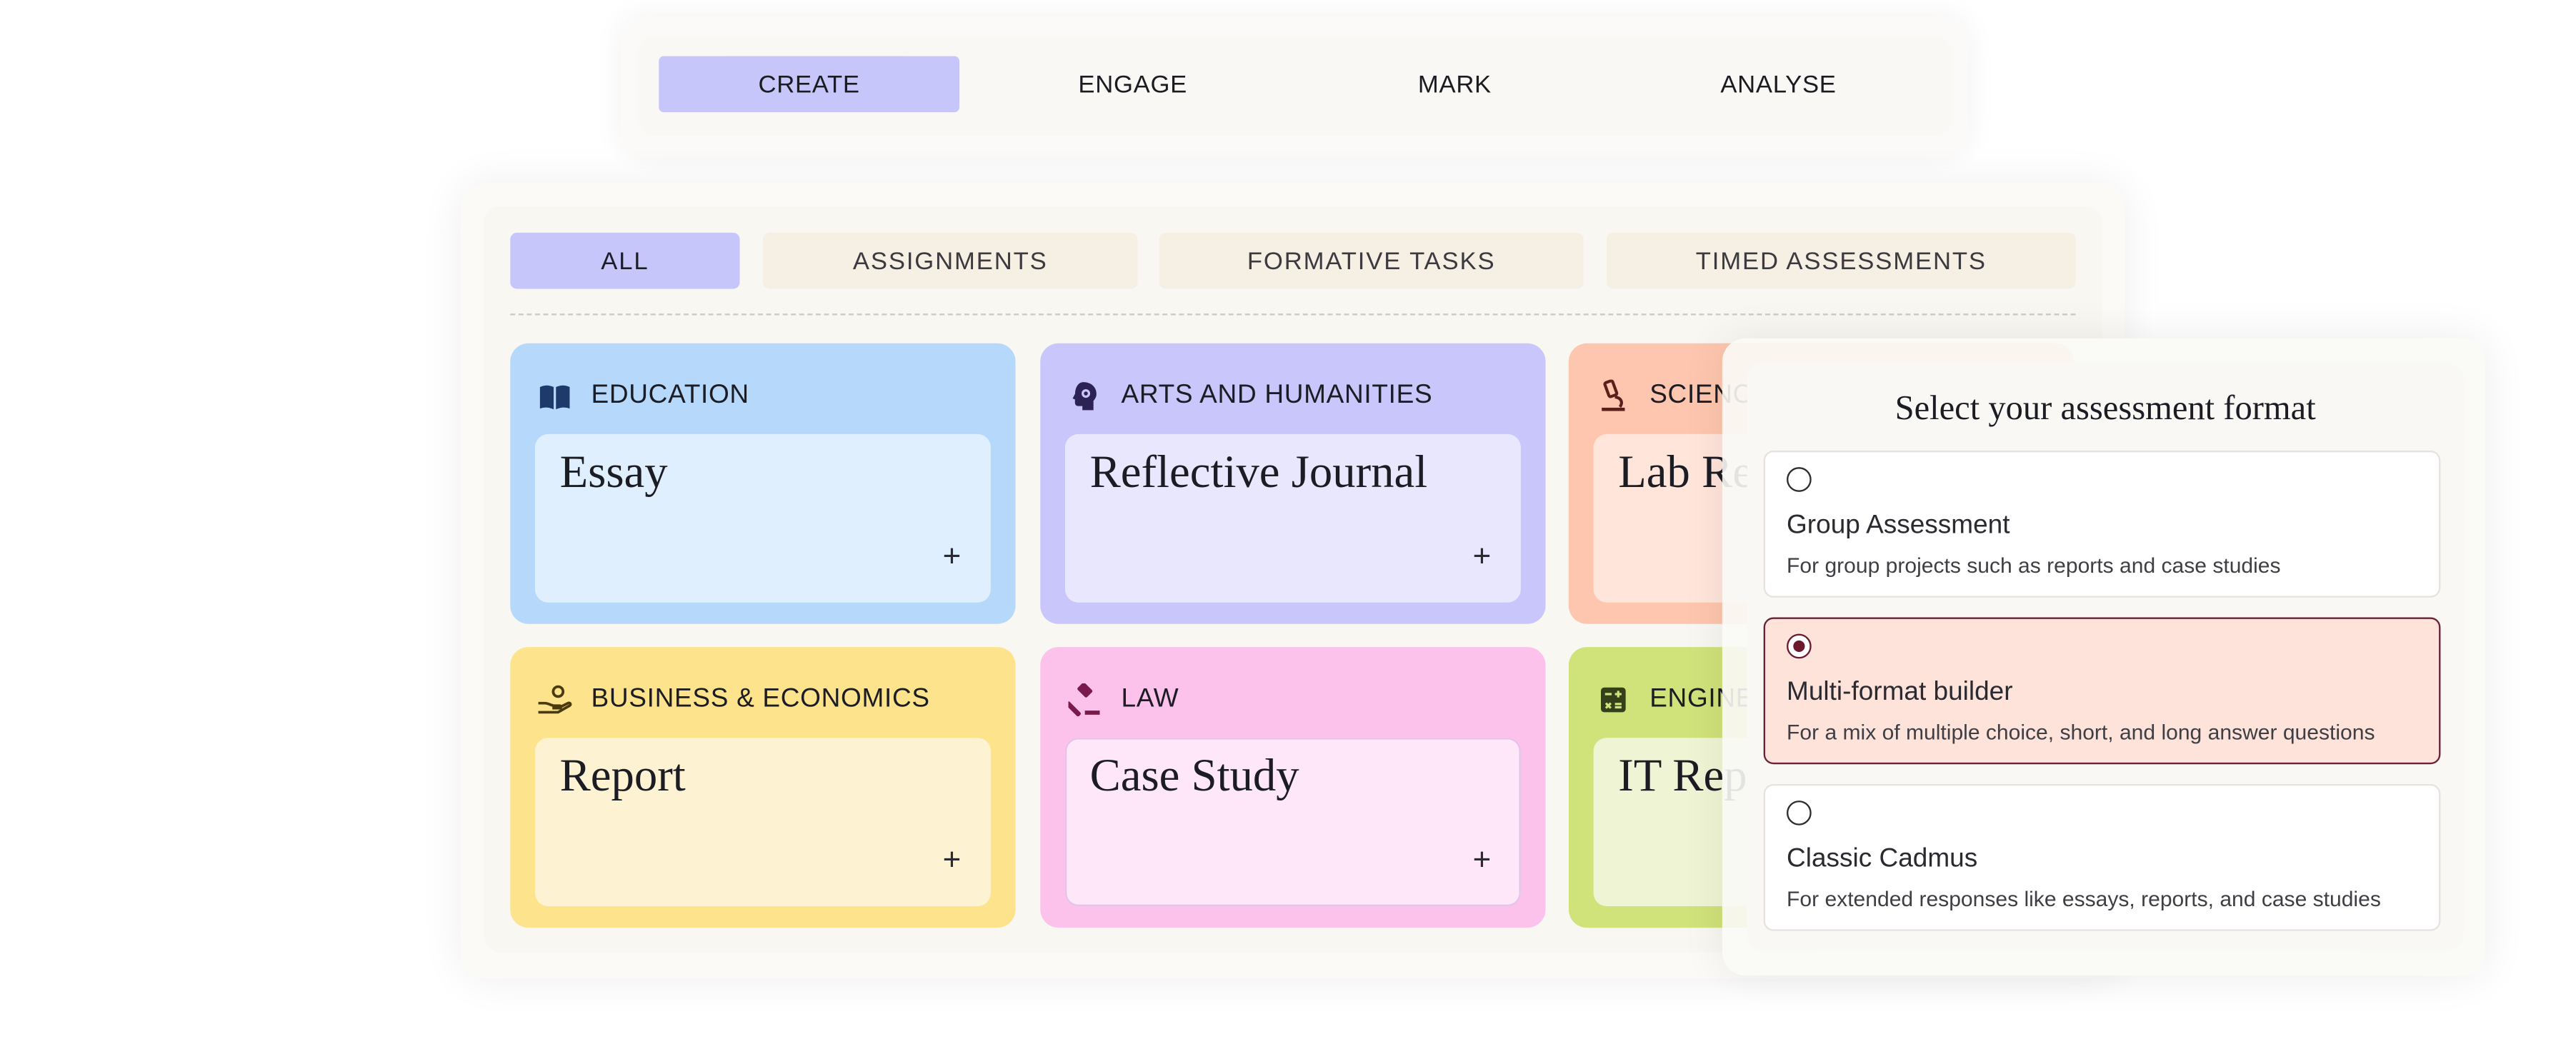 This screenshot has height=1039, width=2576. What do you see at coordinates (554, 700) in the screenshot?
I see `hand-coin-icon` at bounding box center [554, 700].